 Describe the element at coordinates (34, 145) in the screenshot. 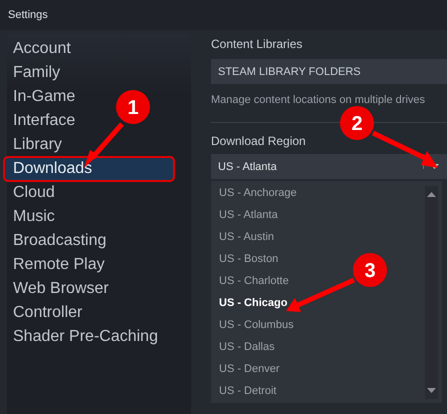

I see `sidebar-item: Library` at that location.